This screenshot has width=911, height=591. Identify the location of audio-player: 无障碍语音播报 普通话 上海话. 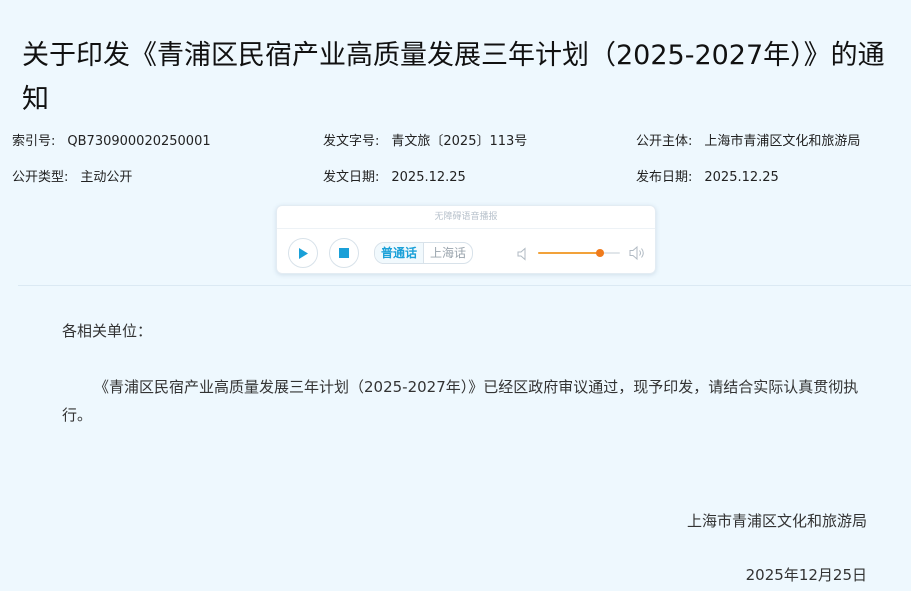
(466, 239).